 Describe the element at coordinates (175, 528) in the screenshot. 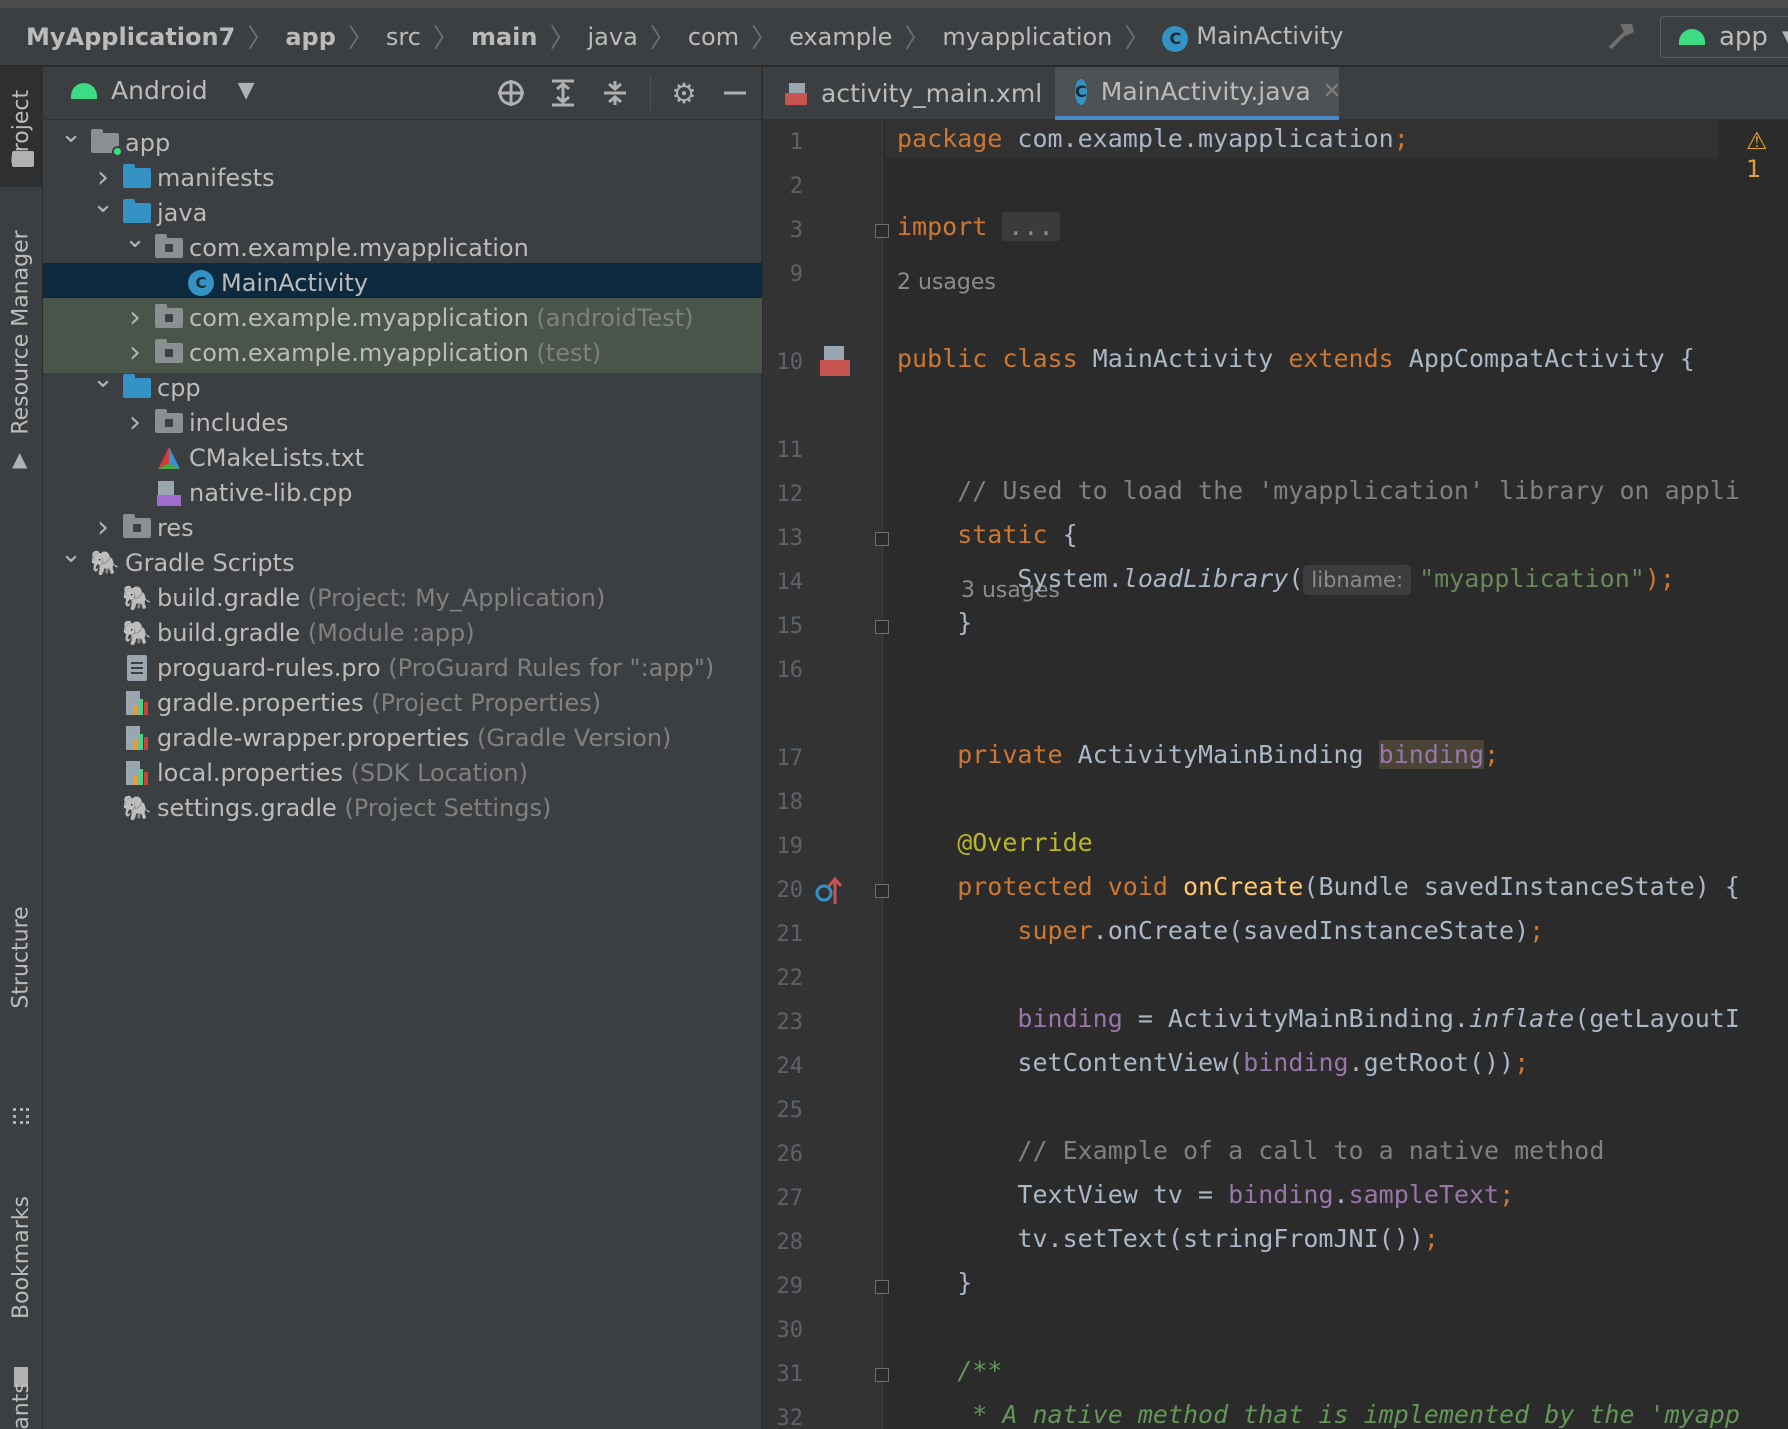

I see `tree-item-label: res` at that location.